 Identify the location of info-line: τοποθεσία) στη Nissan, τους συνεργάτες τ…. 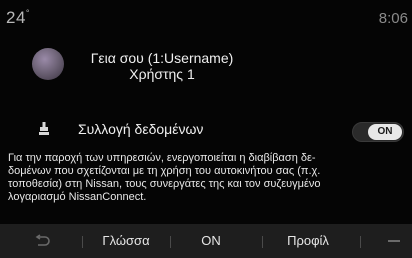
(164, 184).